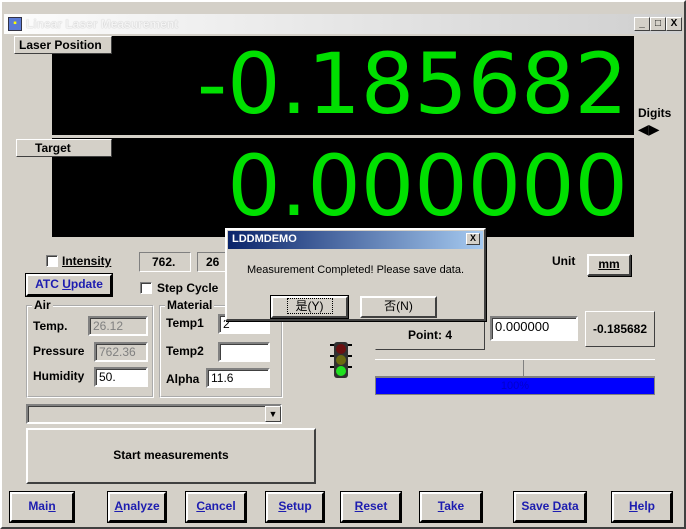 This screenshot has width=686, height=529. What do you see at coordinates (654, 129) in the screenshot?
I see `arrow-right-icon: ▶` at bounding box center [654, 129].